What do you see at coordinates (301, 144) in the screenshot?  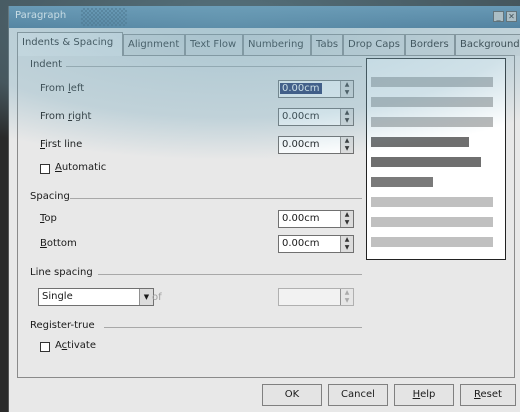 I see `first-line-value: 0.00cm` at bounding box center [301, 144].